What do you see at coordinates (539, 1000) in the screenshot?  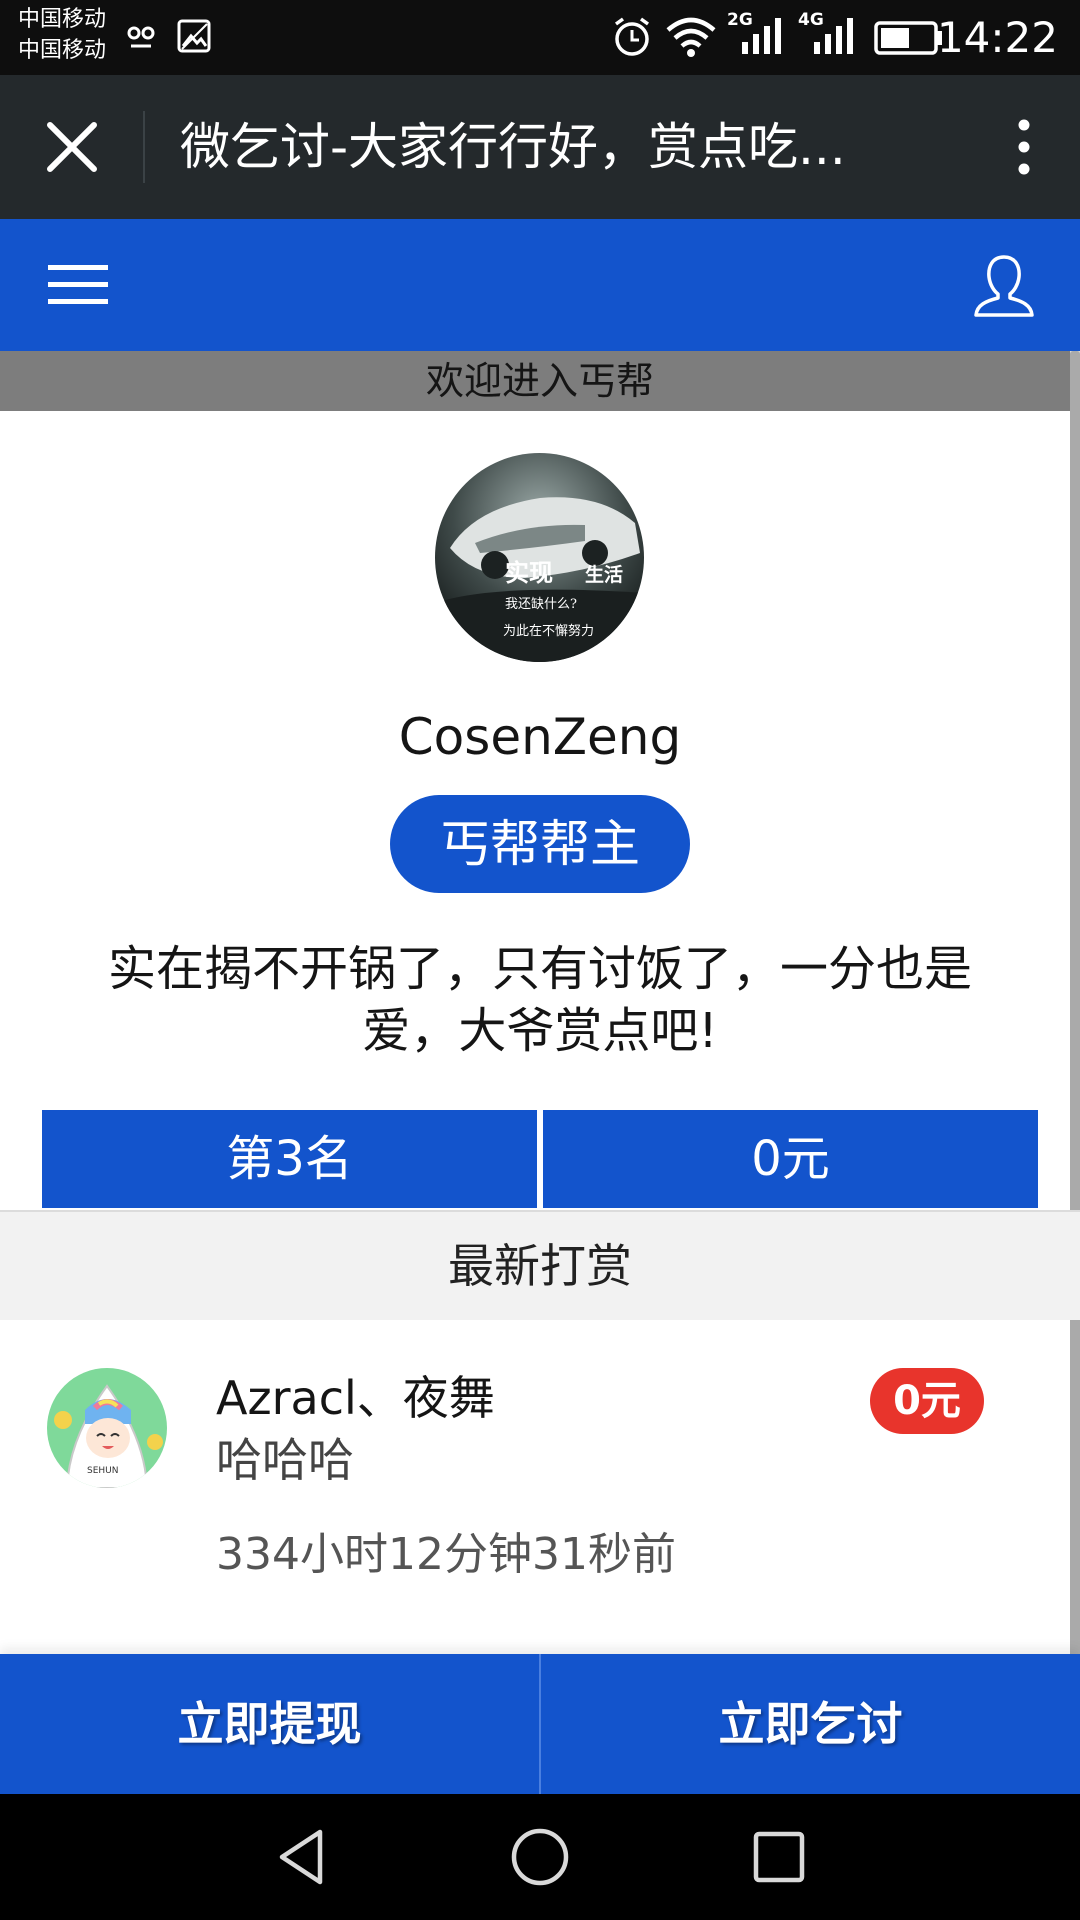 I see `user-slogan: 实在揭不开锅了，只有讨饭了，一分也是爱，大爷赏点吧!` at bounding box center [539, 1000].